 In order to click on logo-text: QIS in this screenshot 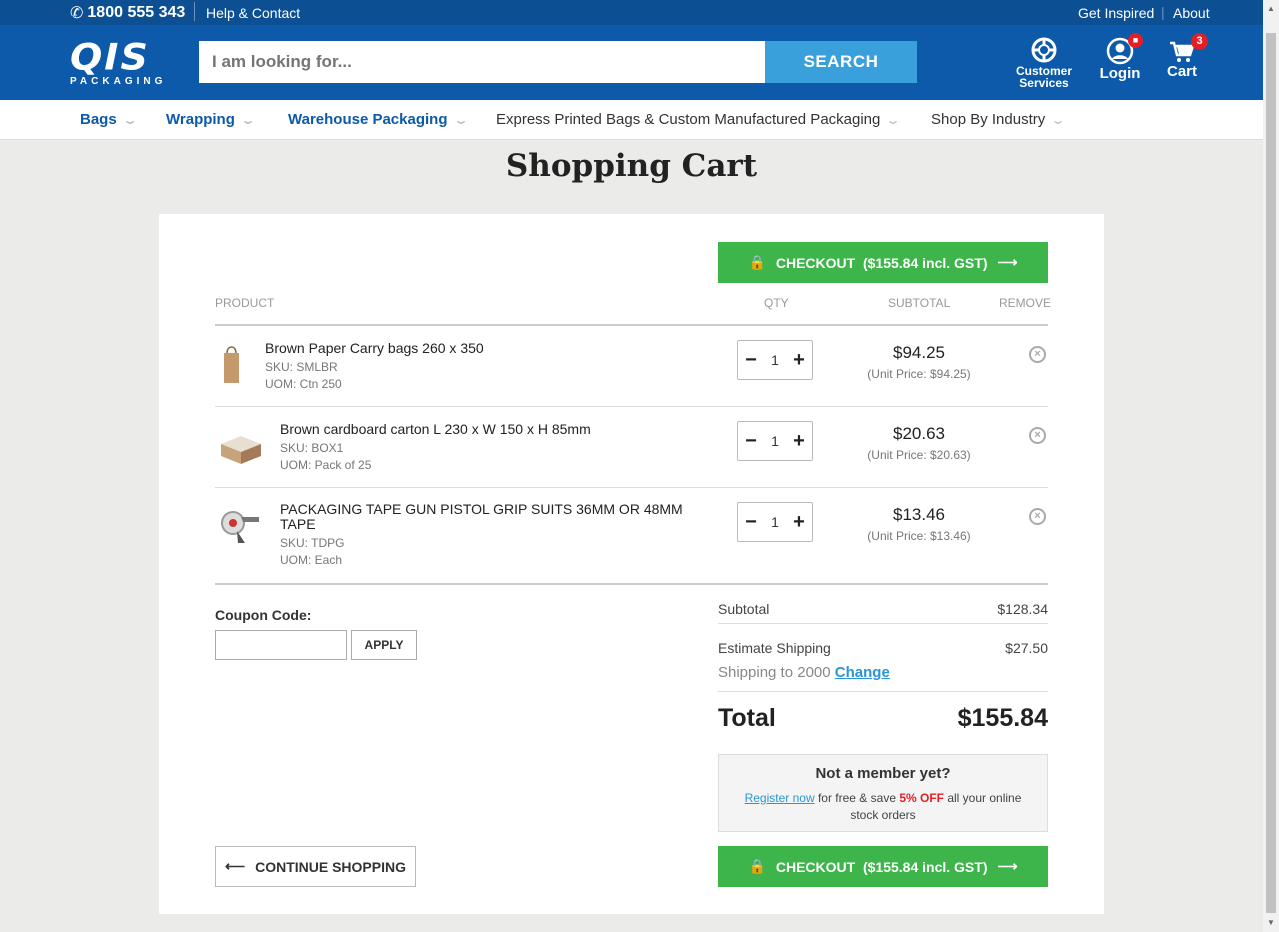, I will do `click(110, 57)`.